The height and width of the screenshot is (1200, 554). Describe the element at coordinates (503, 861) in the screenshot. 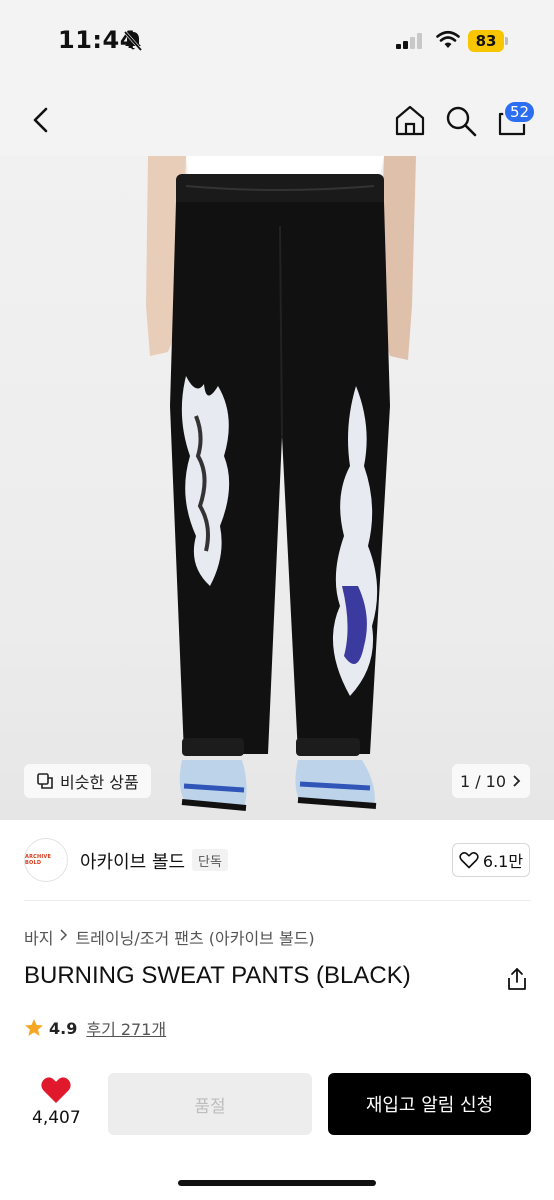

I see `brand-like-count: 6.1만` at that location.